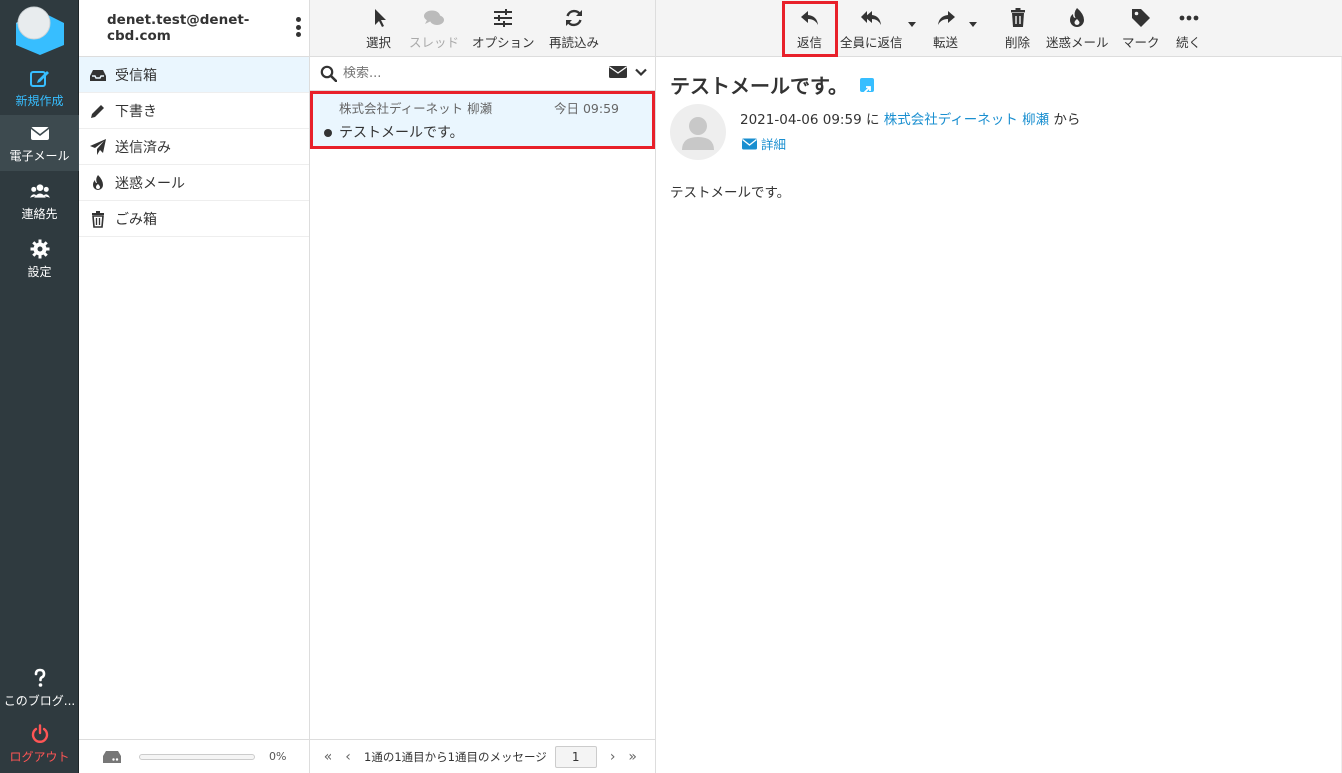 Image resolution: width=1342 pixels, height=773 pixels. What do you see at coordinates (1077, 42) in the screenshot?
I see `junk-label: 迷惑メール` at bounding box center [1077, 42].